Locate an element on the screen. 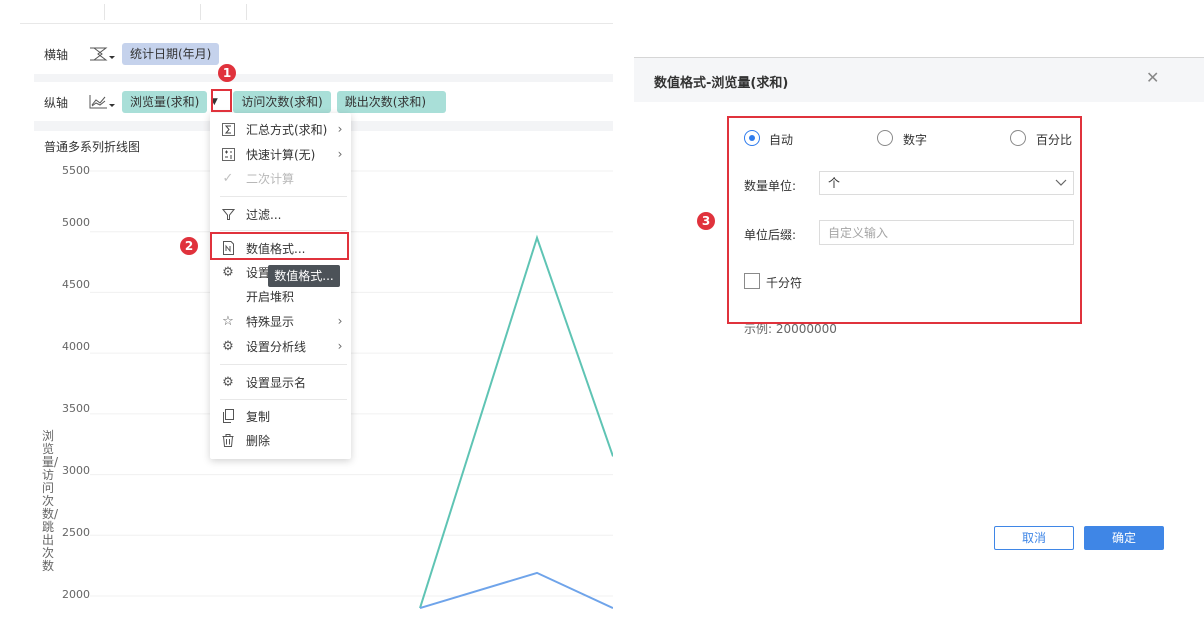  trash-icon is located at coordinates (228, 440).